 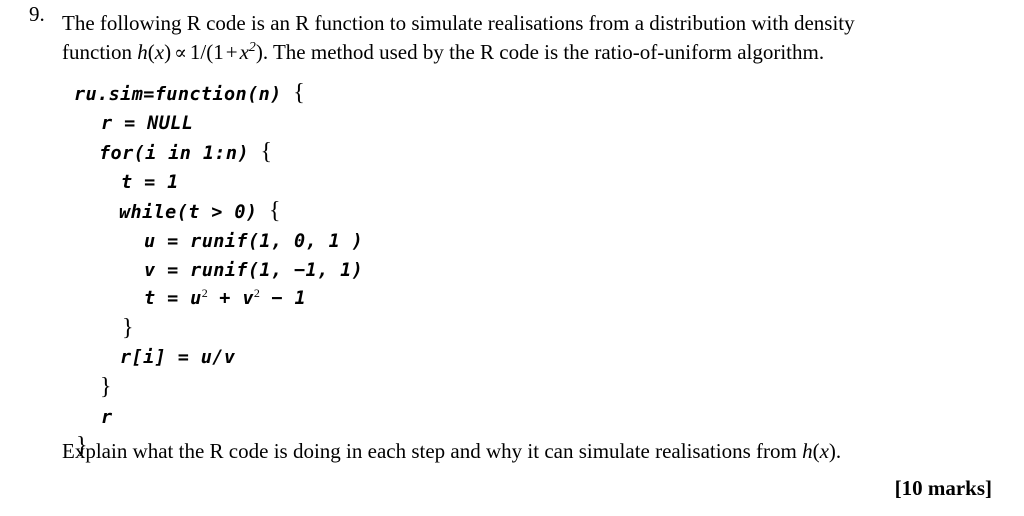 I want to click on code-line-text: r[i] = u/v, so click(x=178, y=358).